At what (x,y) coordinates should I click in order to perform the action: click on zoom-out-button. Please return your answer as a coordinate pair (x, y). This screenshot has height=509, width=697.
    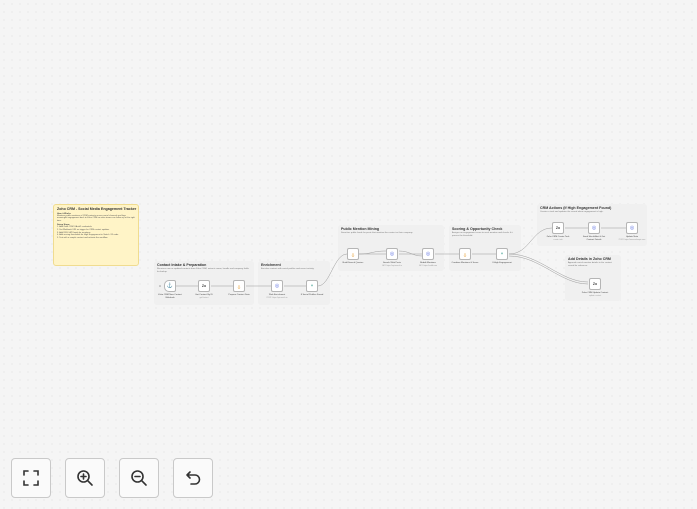
    Looking at the image, I should click on (139, 478).